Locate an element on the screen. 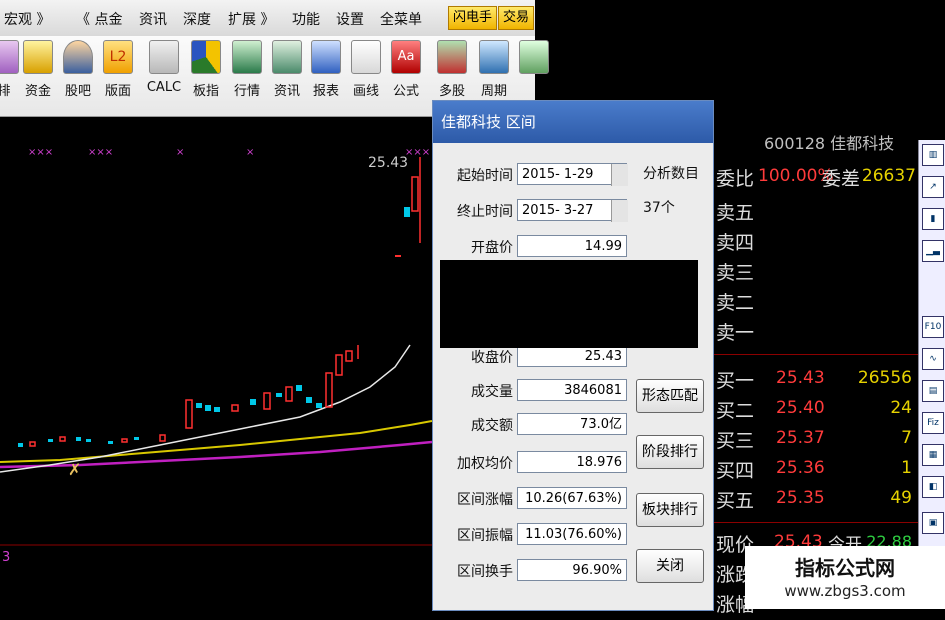  count-label: 分析数目 is located at coordinates (671, 174).